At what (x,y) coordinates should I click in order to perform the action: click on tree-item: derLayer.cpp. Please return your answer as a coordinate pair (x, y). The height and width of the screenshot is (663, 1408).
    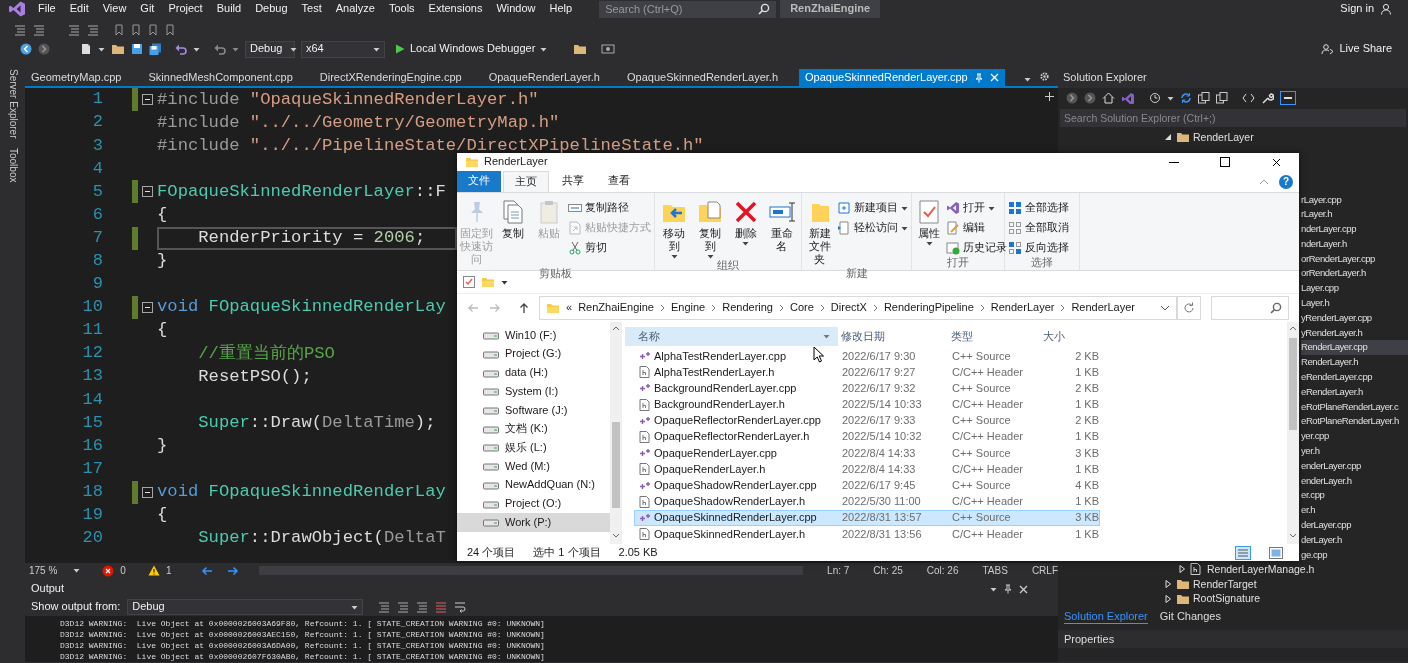
    Looking at the image, I should click on (1354, 525).